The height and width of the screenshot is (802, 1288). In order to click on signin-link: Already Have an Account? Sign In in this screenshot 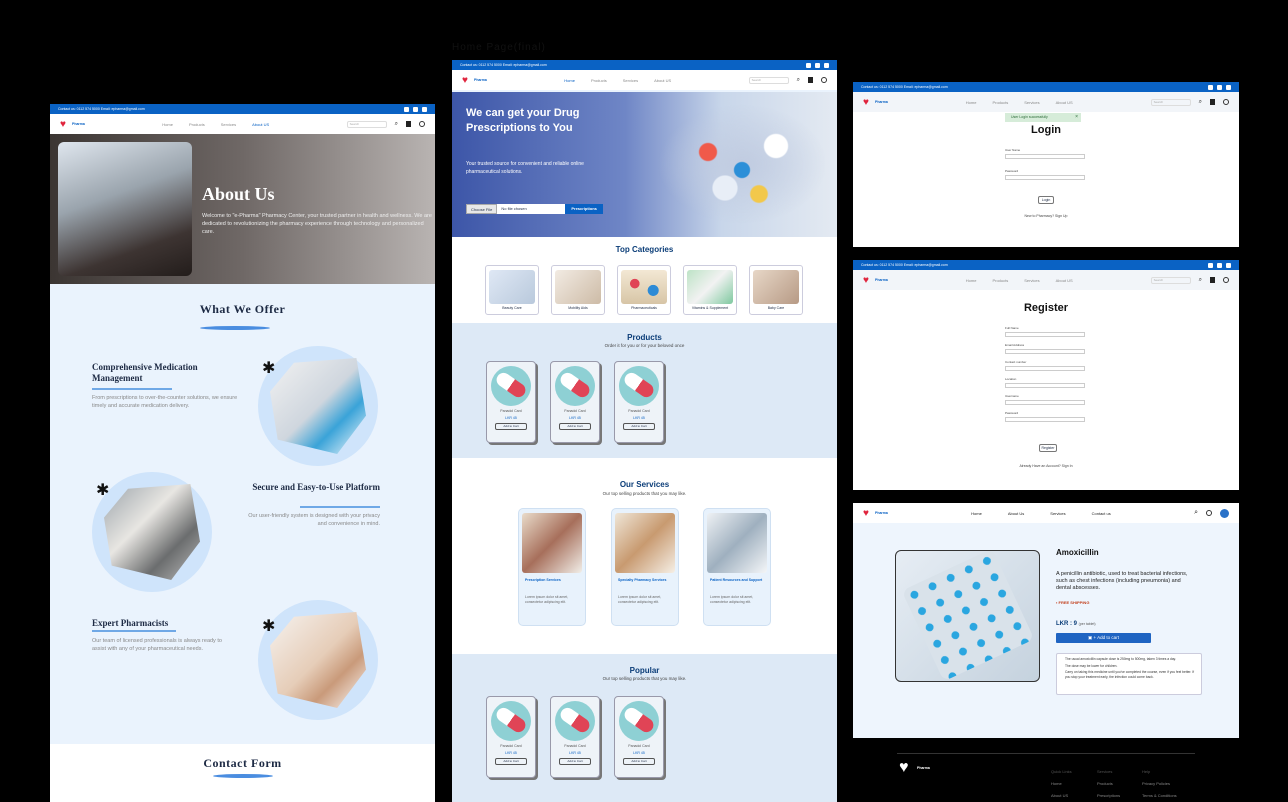, I will do `click(1046, 466)`.